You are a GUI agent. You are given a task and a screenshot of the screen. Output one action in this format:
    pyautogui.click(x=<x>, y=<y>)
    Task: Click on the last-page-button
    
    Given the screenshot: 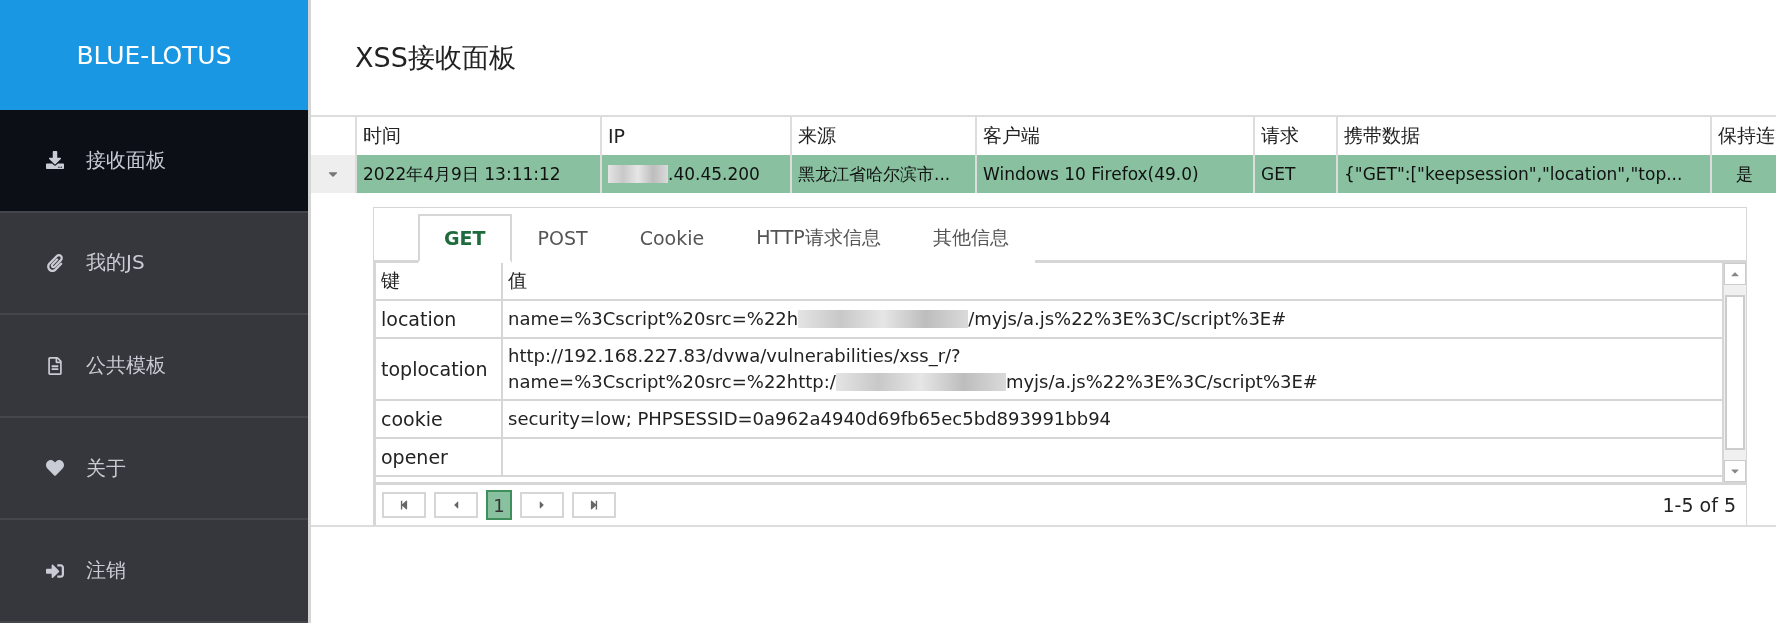 What is the action you would take?
    pyautogui.click(x=594, y=505)
    